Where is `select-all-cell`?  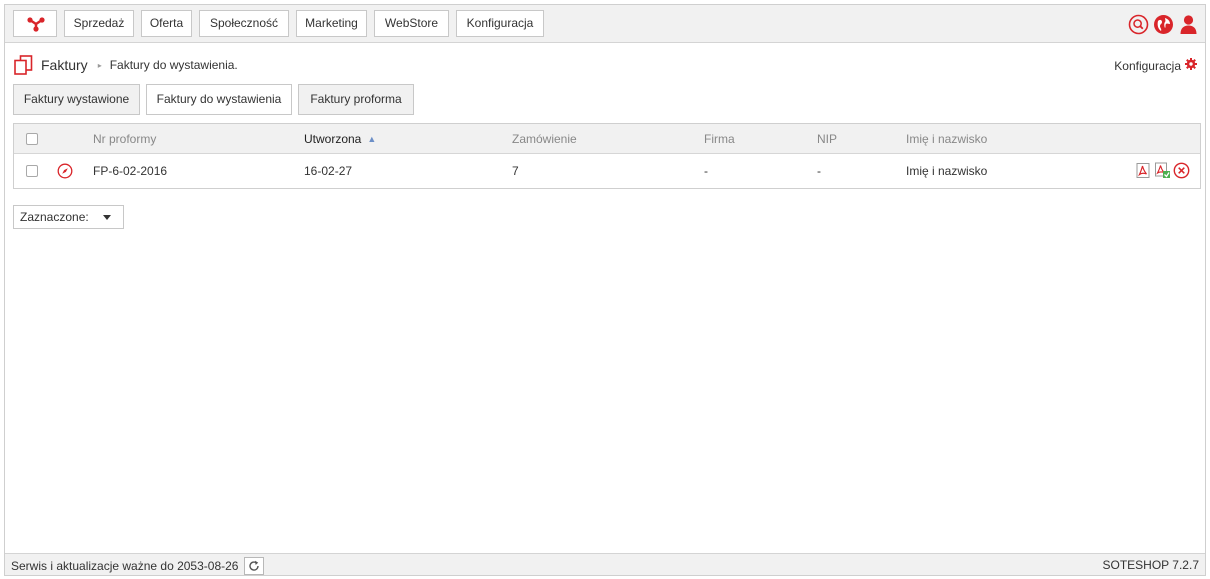
select-all-cell is located at coordinates (32, 138).